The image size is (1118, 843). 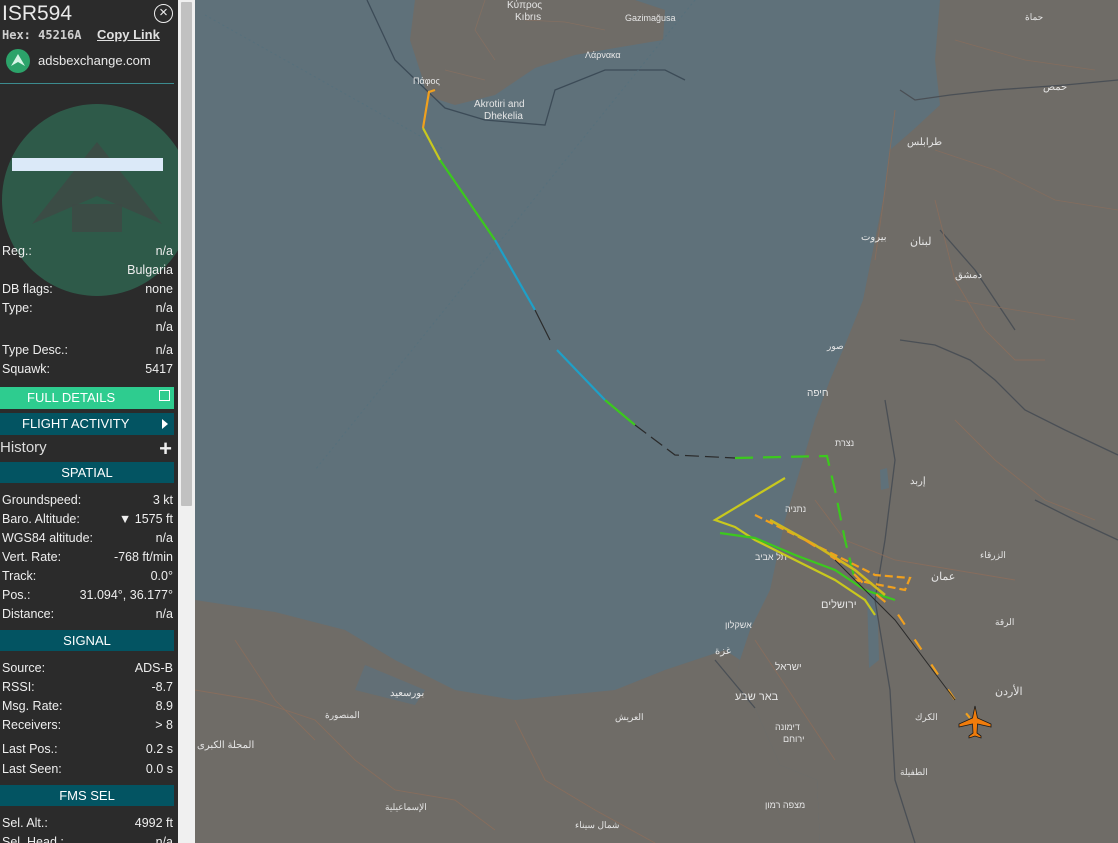 I want to click on row-label: Last Seen:, so click(x=32, y=769).